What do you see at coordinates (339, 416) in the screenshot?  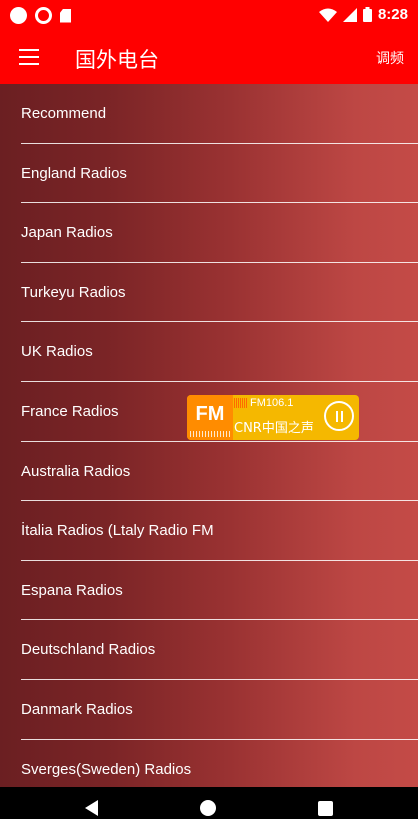 I see `pause-button` at bounding box center [339, 416].